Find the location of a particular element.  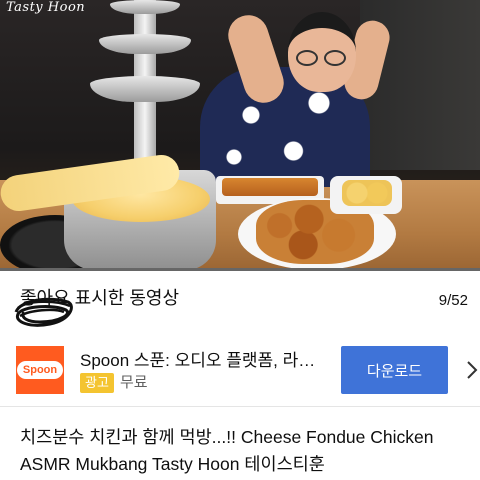

playlist-position: 9/52 is located at coordinates (453, 300).